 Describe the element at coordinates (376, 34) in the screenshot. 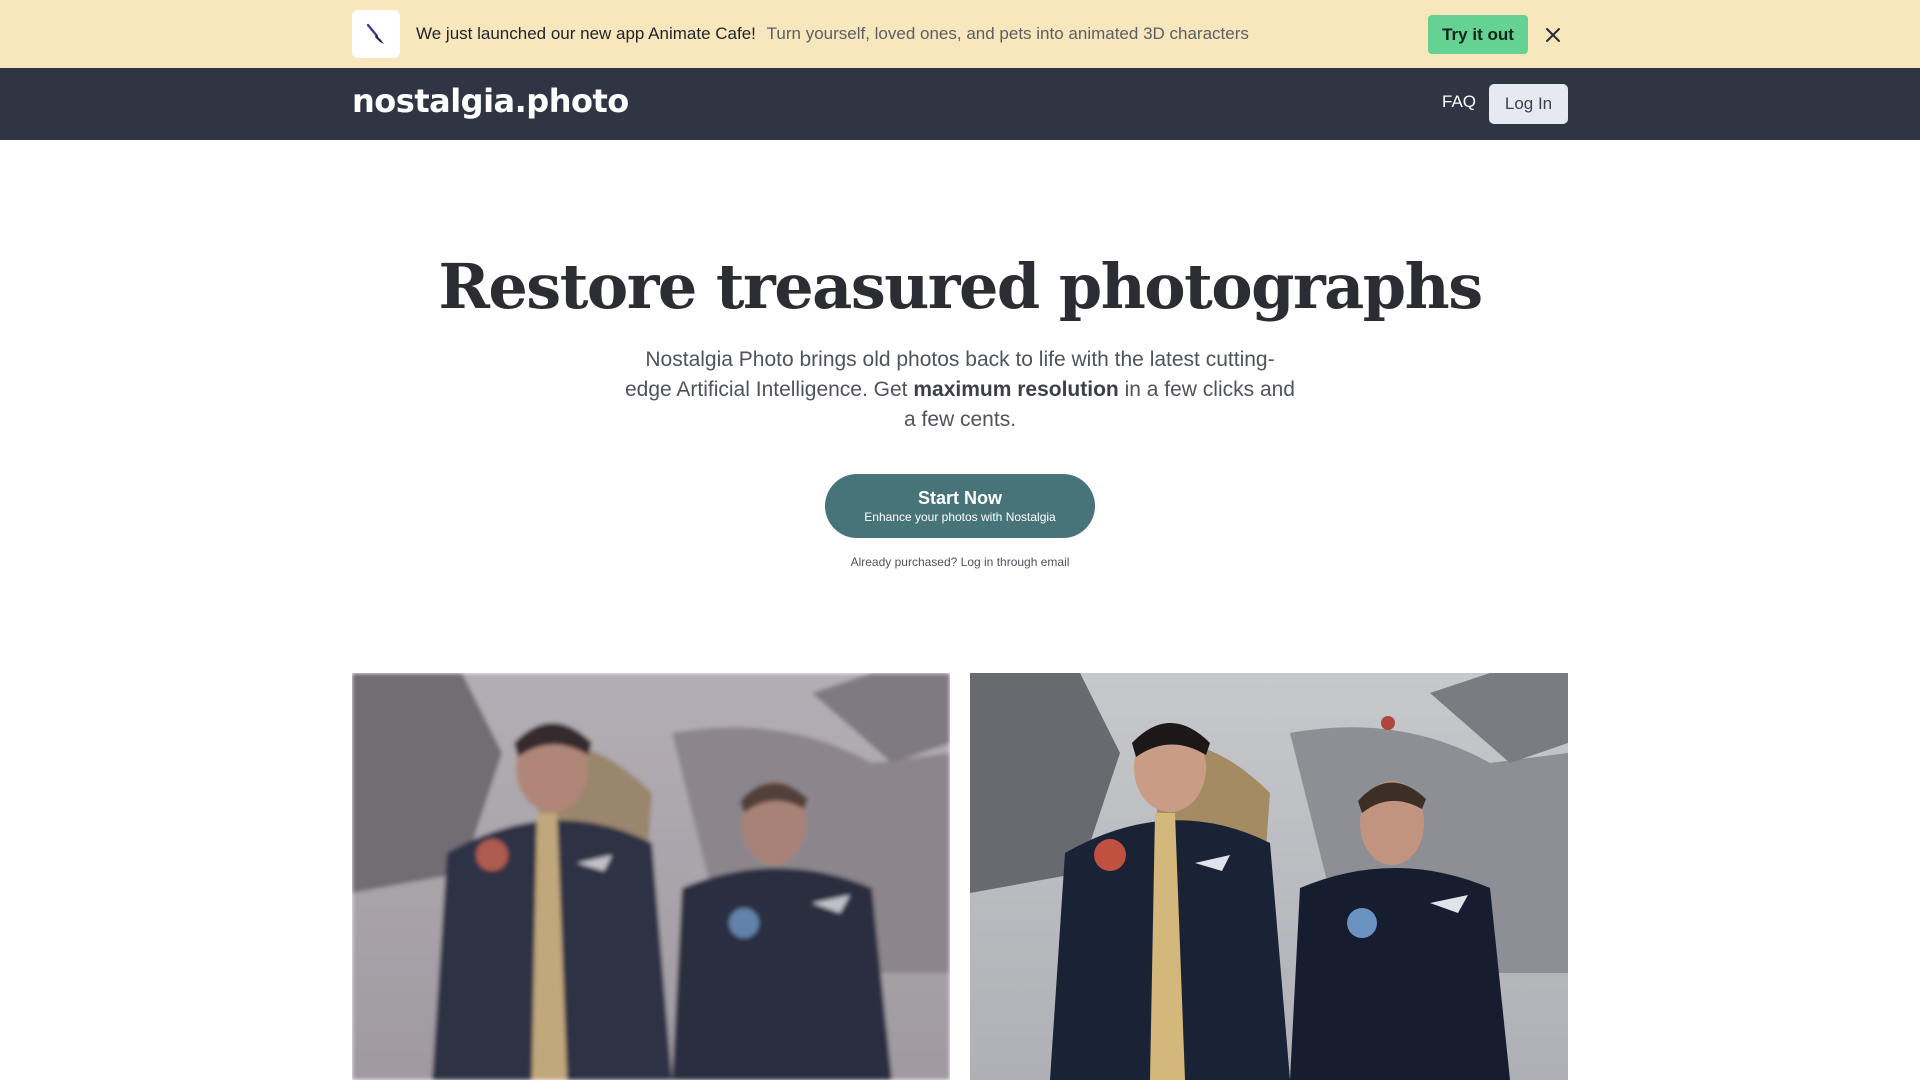

I see `brush-icon` at that location.